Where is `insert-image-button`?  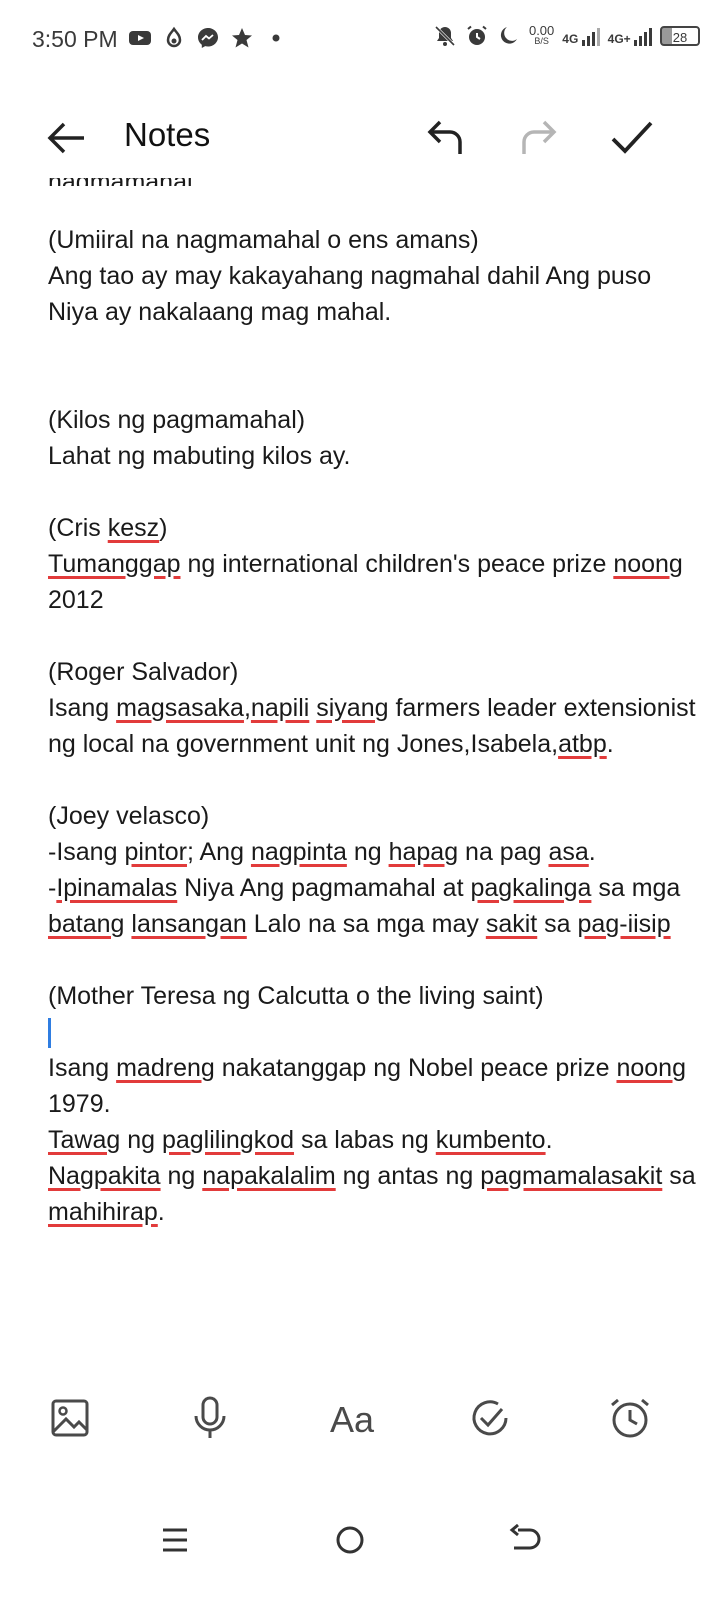
insert-image-button is located at coordinates (70, 1420).